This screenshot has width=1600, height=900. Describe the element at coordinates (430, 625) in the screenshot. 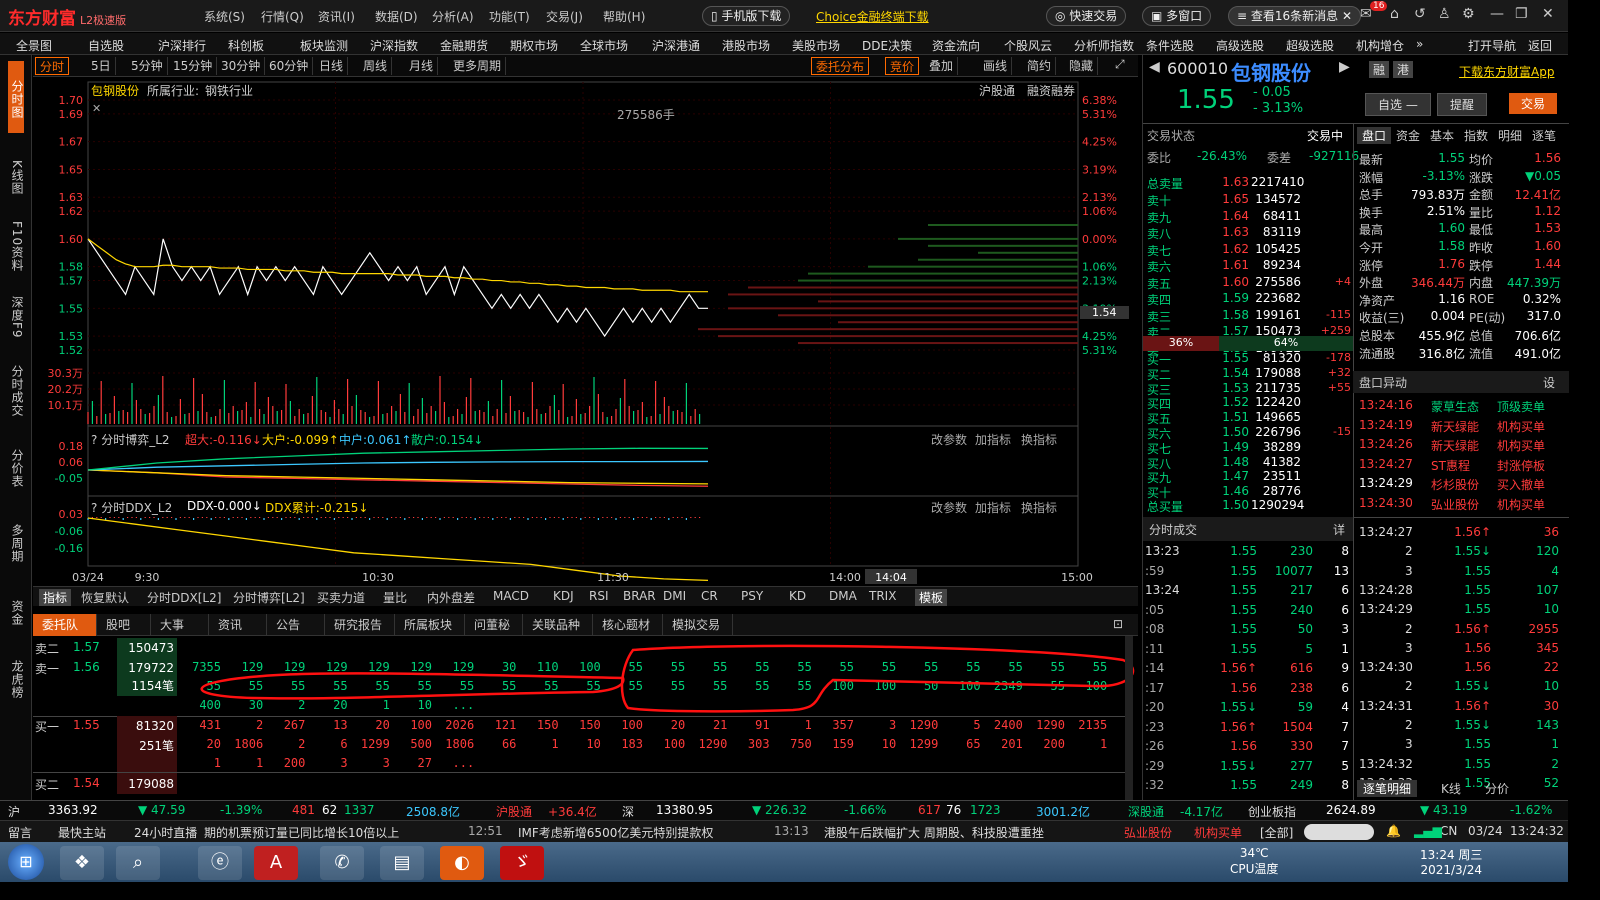

I see `queue-tab: 所属板块` at that location.